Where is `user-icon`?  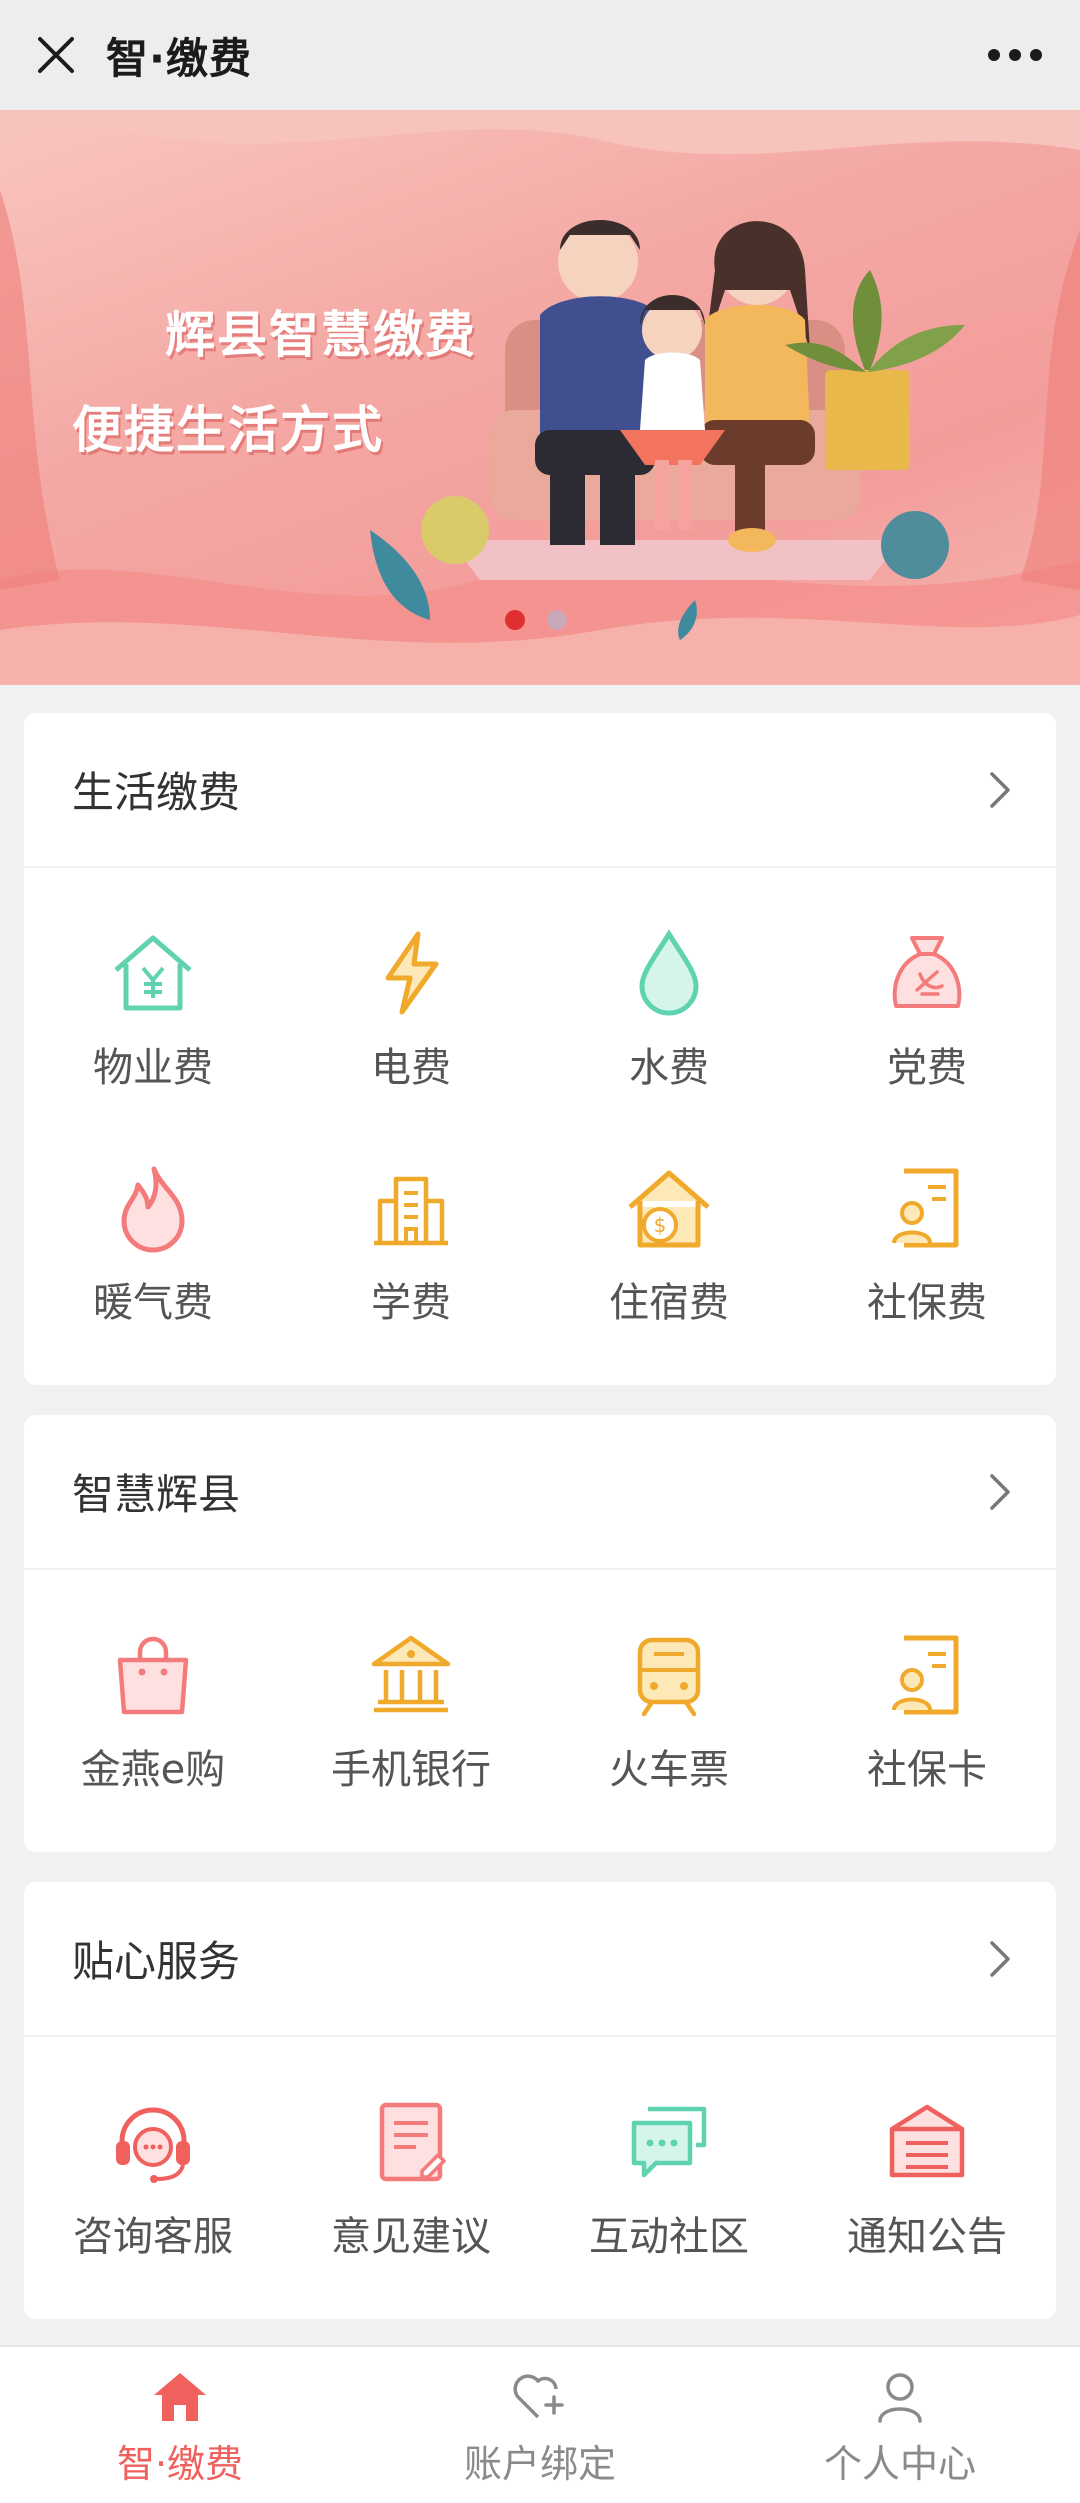 user-icon is located at coordinates (900, 2398).